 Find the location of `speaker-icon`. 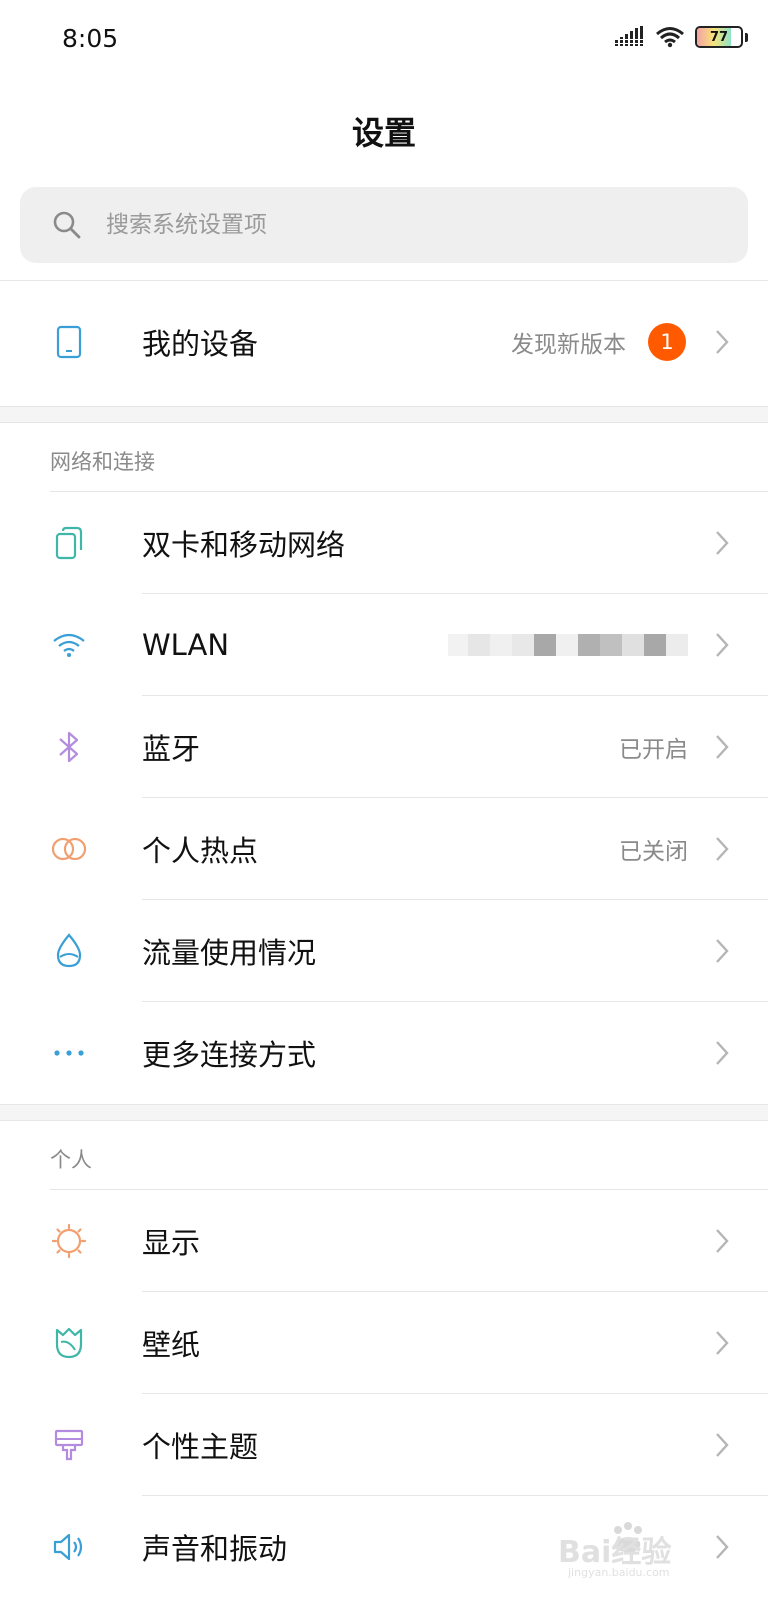

speaker-icon is located at coordinates (69, 1547).